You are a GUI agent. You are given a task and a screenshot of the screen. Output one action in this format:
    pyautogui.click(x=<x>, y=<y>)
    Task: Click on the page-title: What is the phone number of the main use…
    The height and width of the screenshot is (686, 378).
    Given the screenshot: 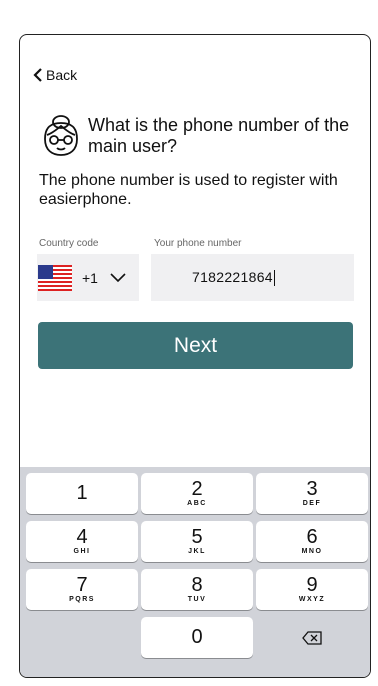 What is the action you would take?
    pyautogui.click(x=219, y=135)
    